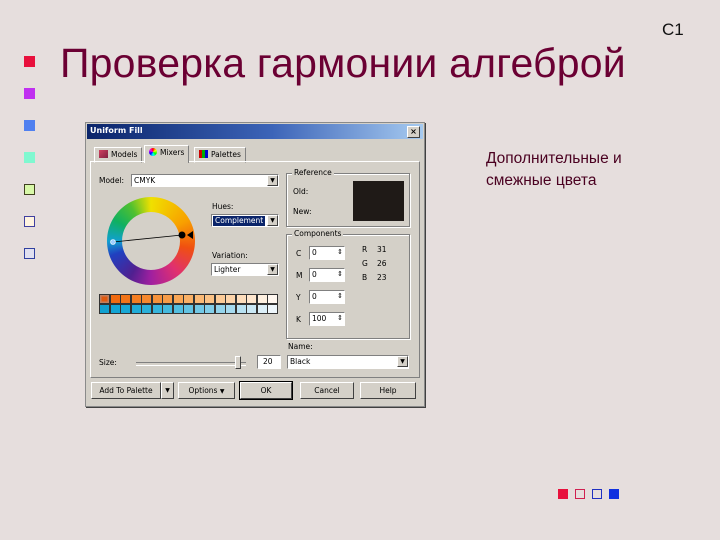 This screenshot has height=540, width=720. I want to click on close-icon: ×, so click(413, 131).